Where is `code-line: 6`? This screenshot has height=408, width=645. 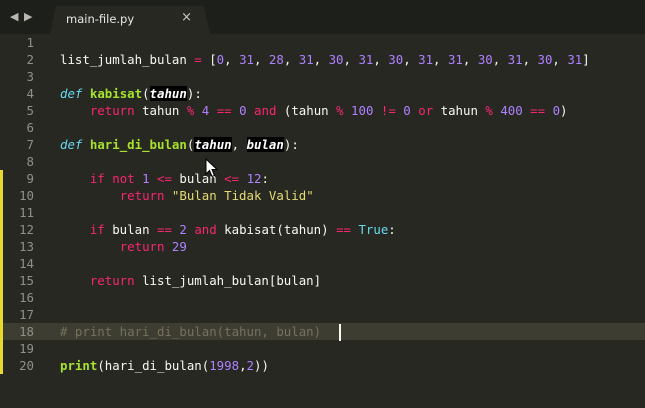
code-line: 6 is located at coordinates (322, 127).